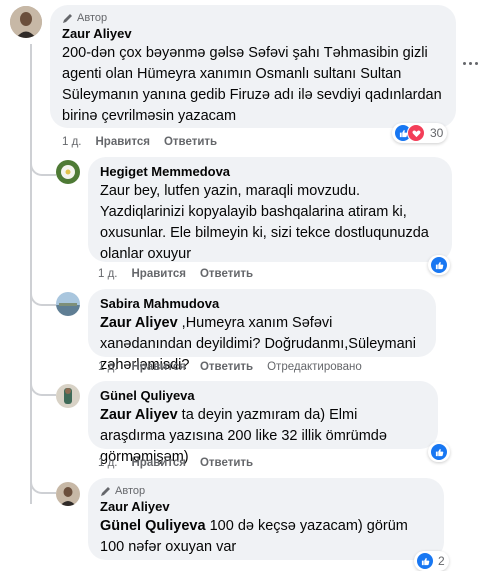 The image size is (485, 571). I want to click on reaction-summary: 2, so click(431, 561).